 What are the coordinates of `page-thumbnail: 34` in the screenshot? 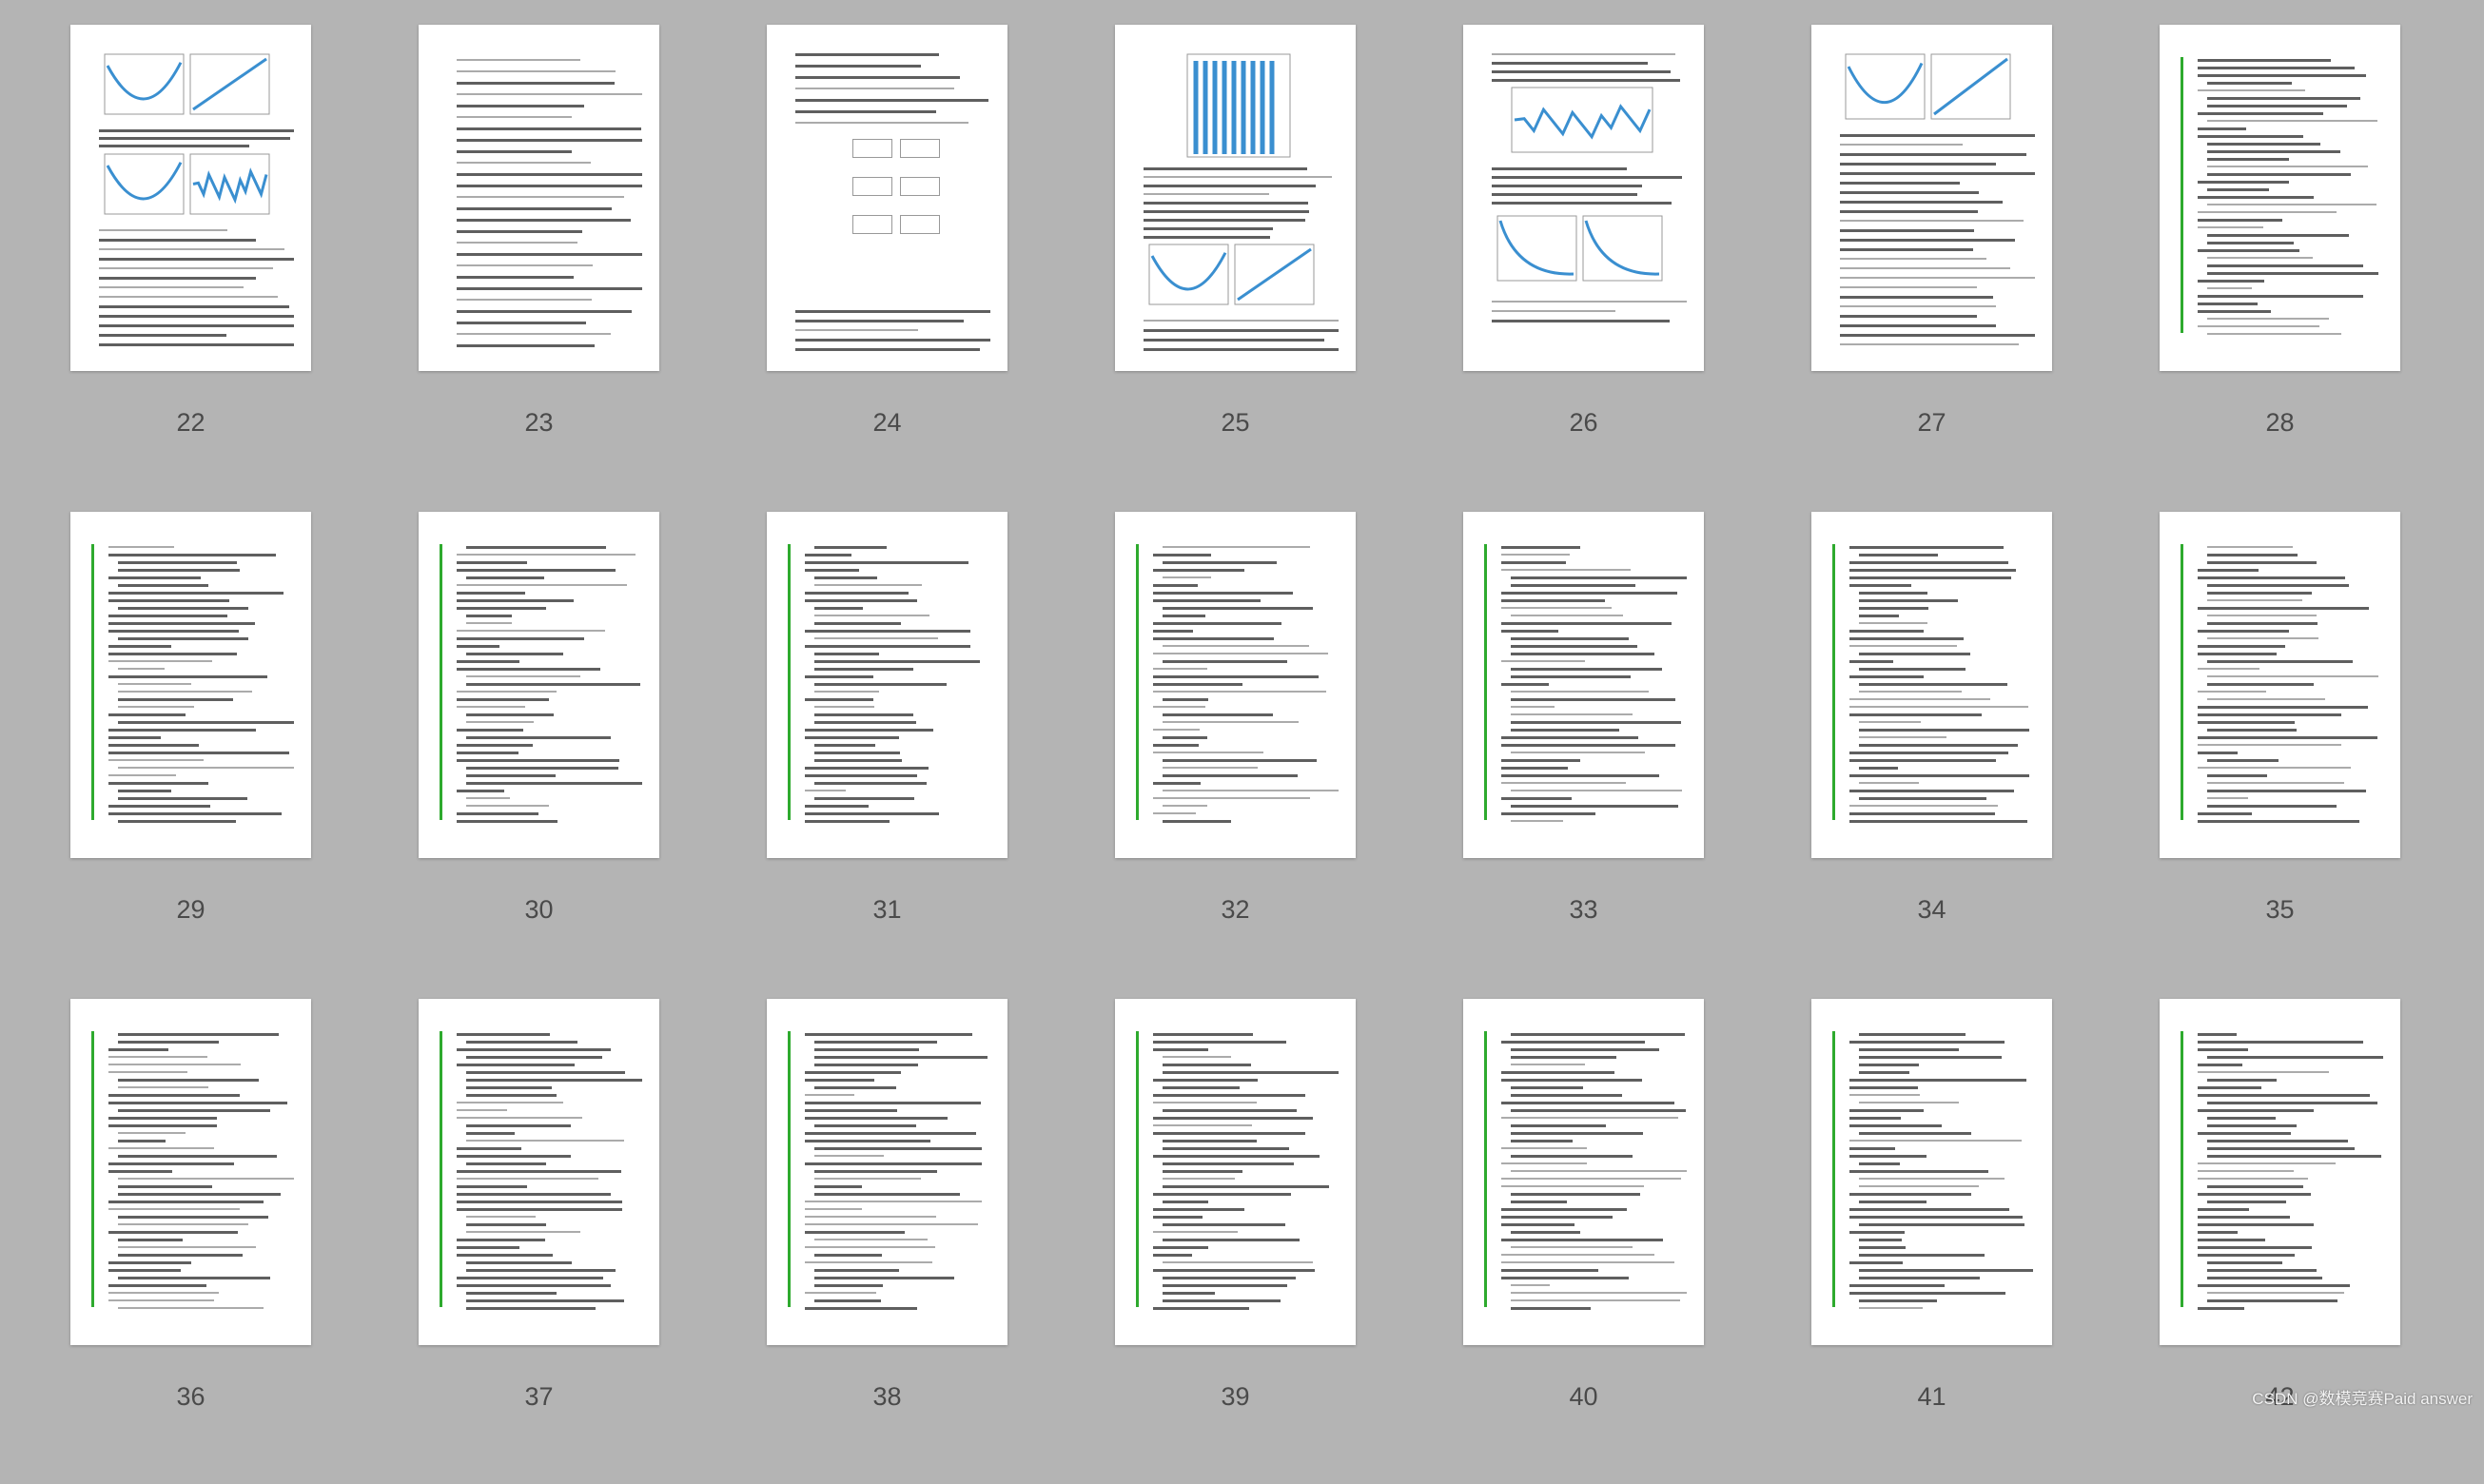 It's located at (1932, 754).